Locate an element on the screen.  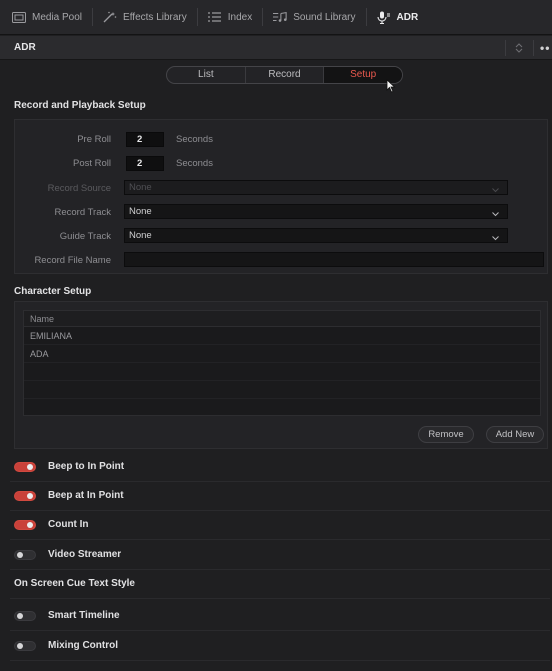
media-pool-label: Media Pool is located at coordinates (57, 17).